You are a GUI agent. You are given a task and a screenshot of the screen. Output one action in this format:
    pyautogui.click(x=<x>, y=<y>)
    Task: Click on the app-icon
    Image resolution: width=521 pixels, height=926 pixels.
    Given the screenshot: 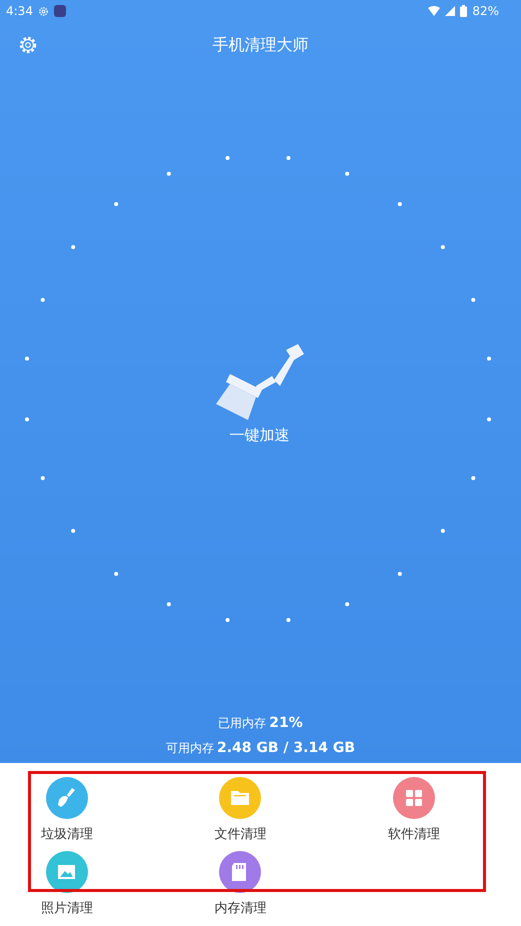 What is the action you would take?
    pyautogui.click(x=60, y=11)
    